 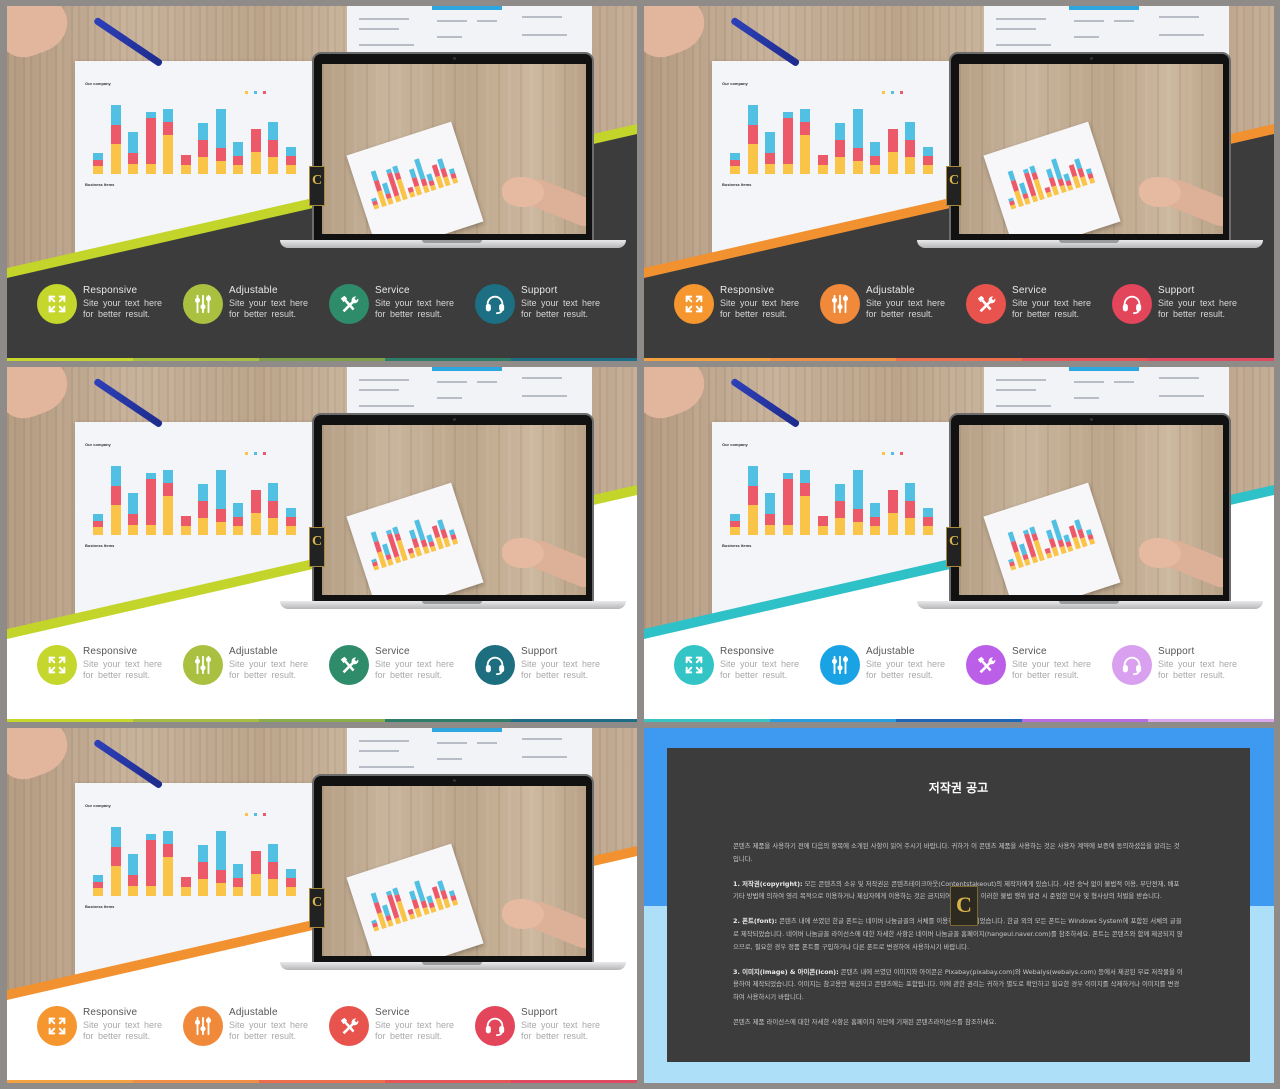 I want to click on feature-title: Adjustable, so click(x=253, y=1012).